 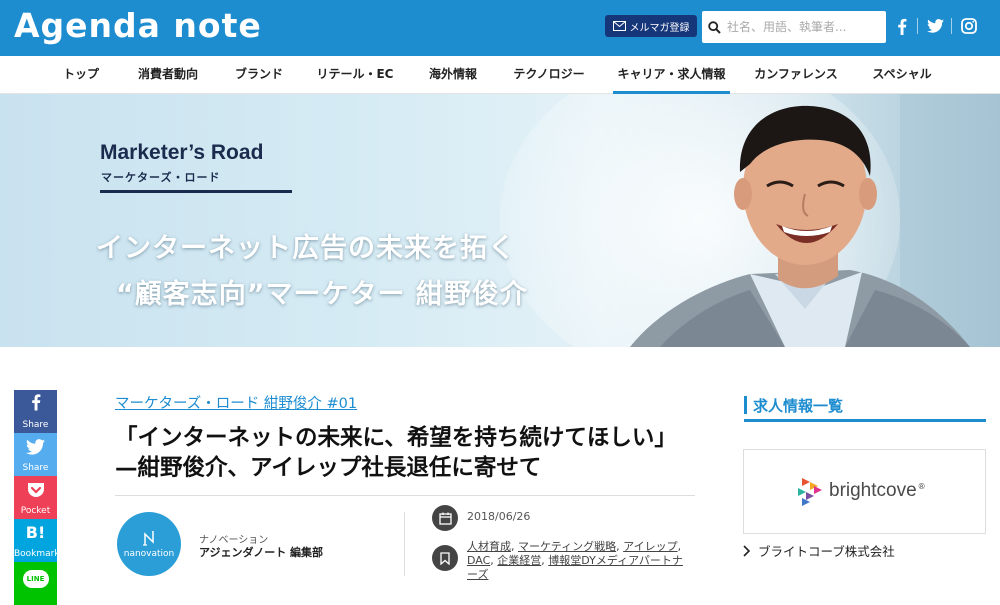 I want to click on sidebar-heading: 求人情報一覧, so click(x=865, y=405).